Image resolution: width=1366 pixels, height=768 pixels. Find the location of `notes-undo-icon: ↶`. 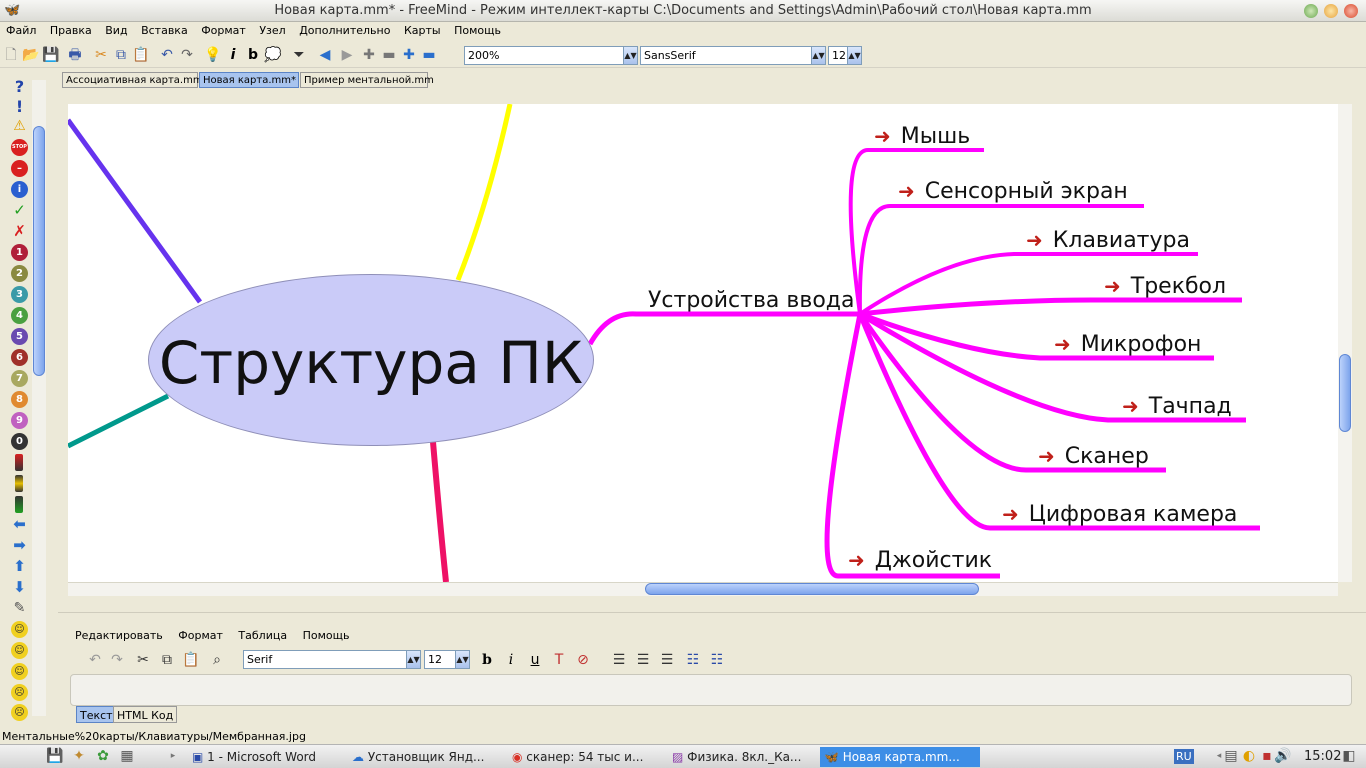

notes-undo-icon: ↶ is located at coordinates (95, 660).